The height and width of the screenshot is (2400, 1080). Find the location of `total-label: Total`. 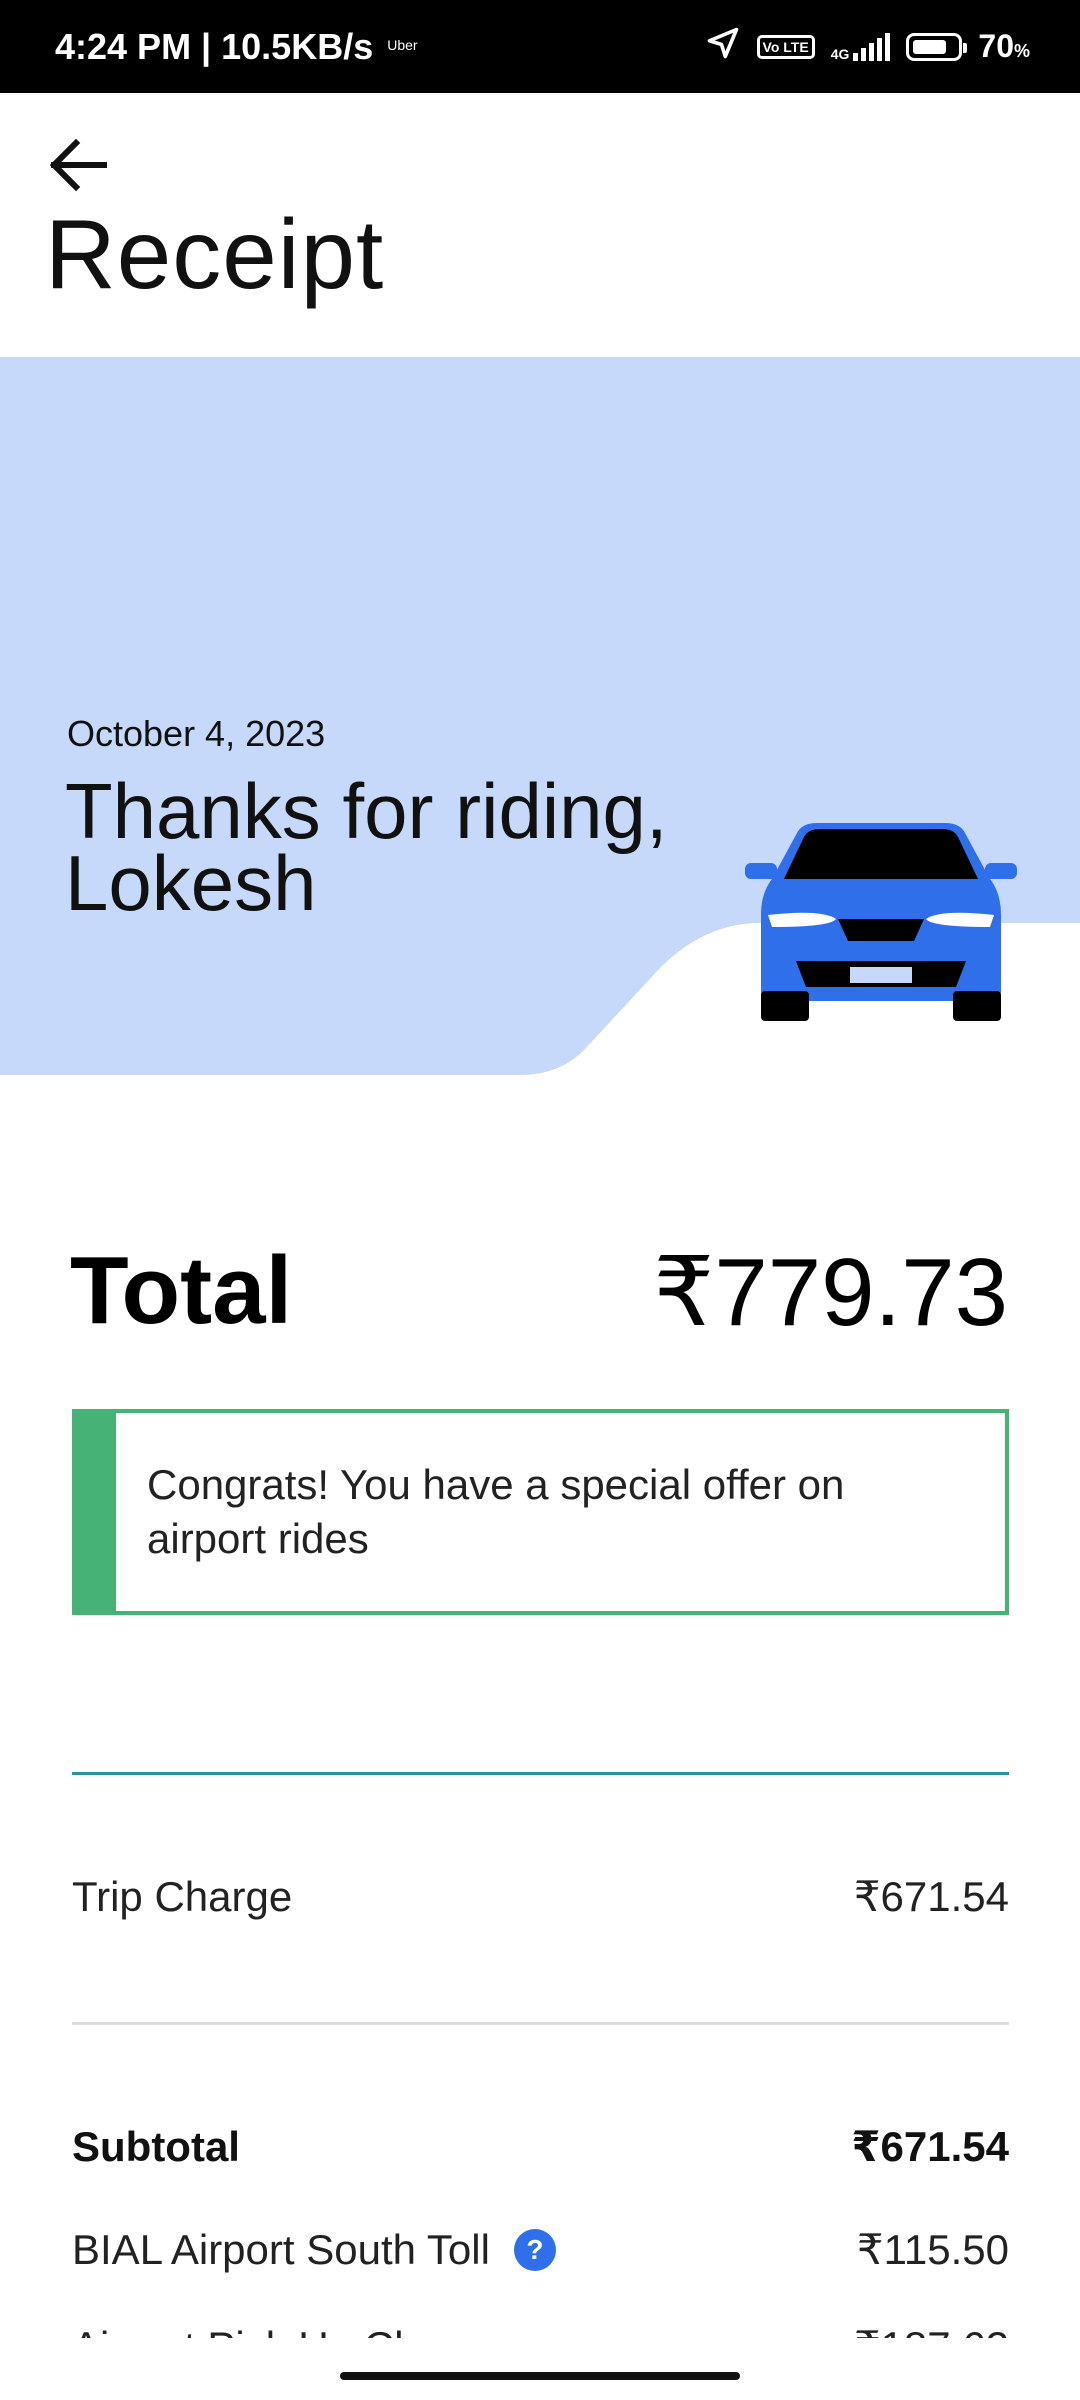

total-label: Total is located at coordinates (181, 1290).